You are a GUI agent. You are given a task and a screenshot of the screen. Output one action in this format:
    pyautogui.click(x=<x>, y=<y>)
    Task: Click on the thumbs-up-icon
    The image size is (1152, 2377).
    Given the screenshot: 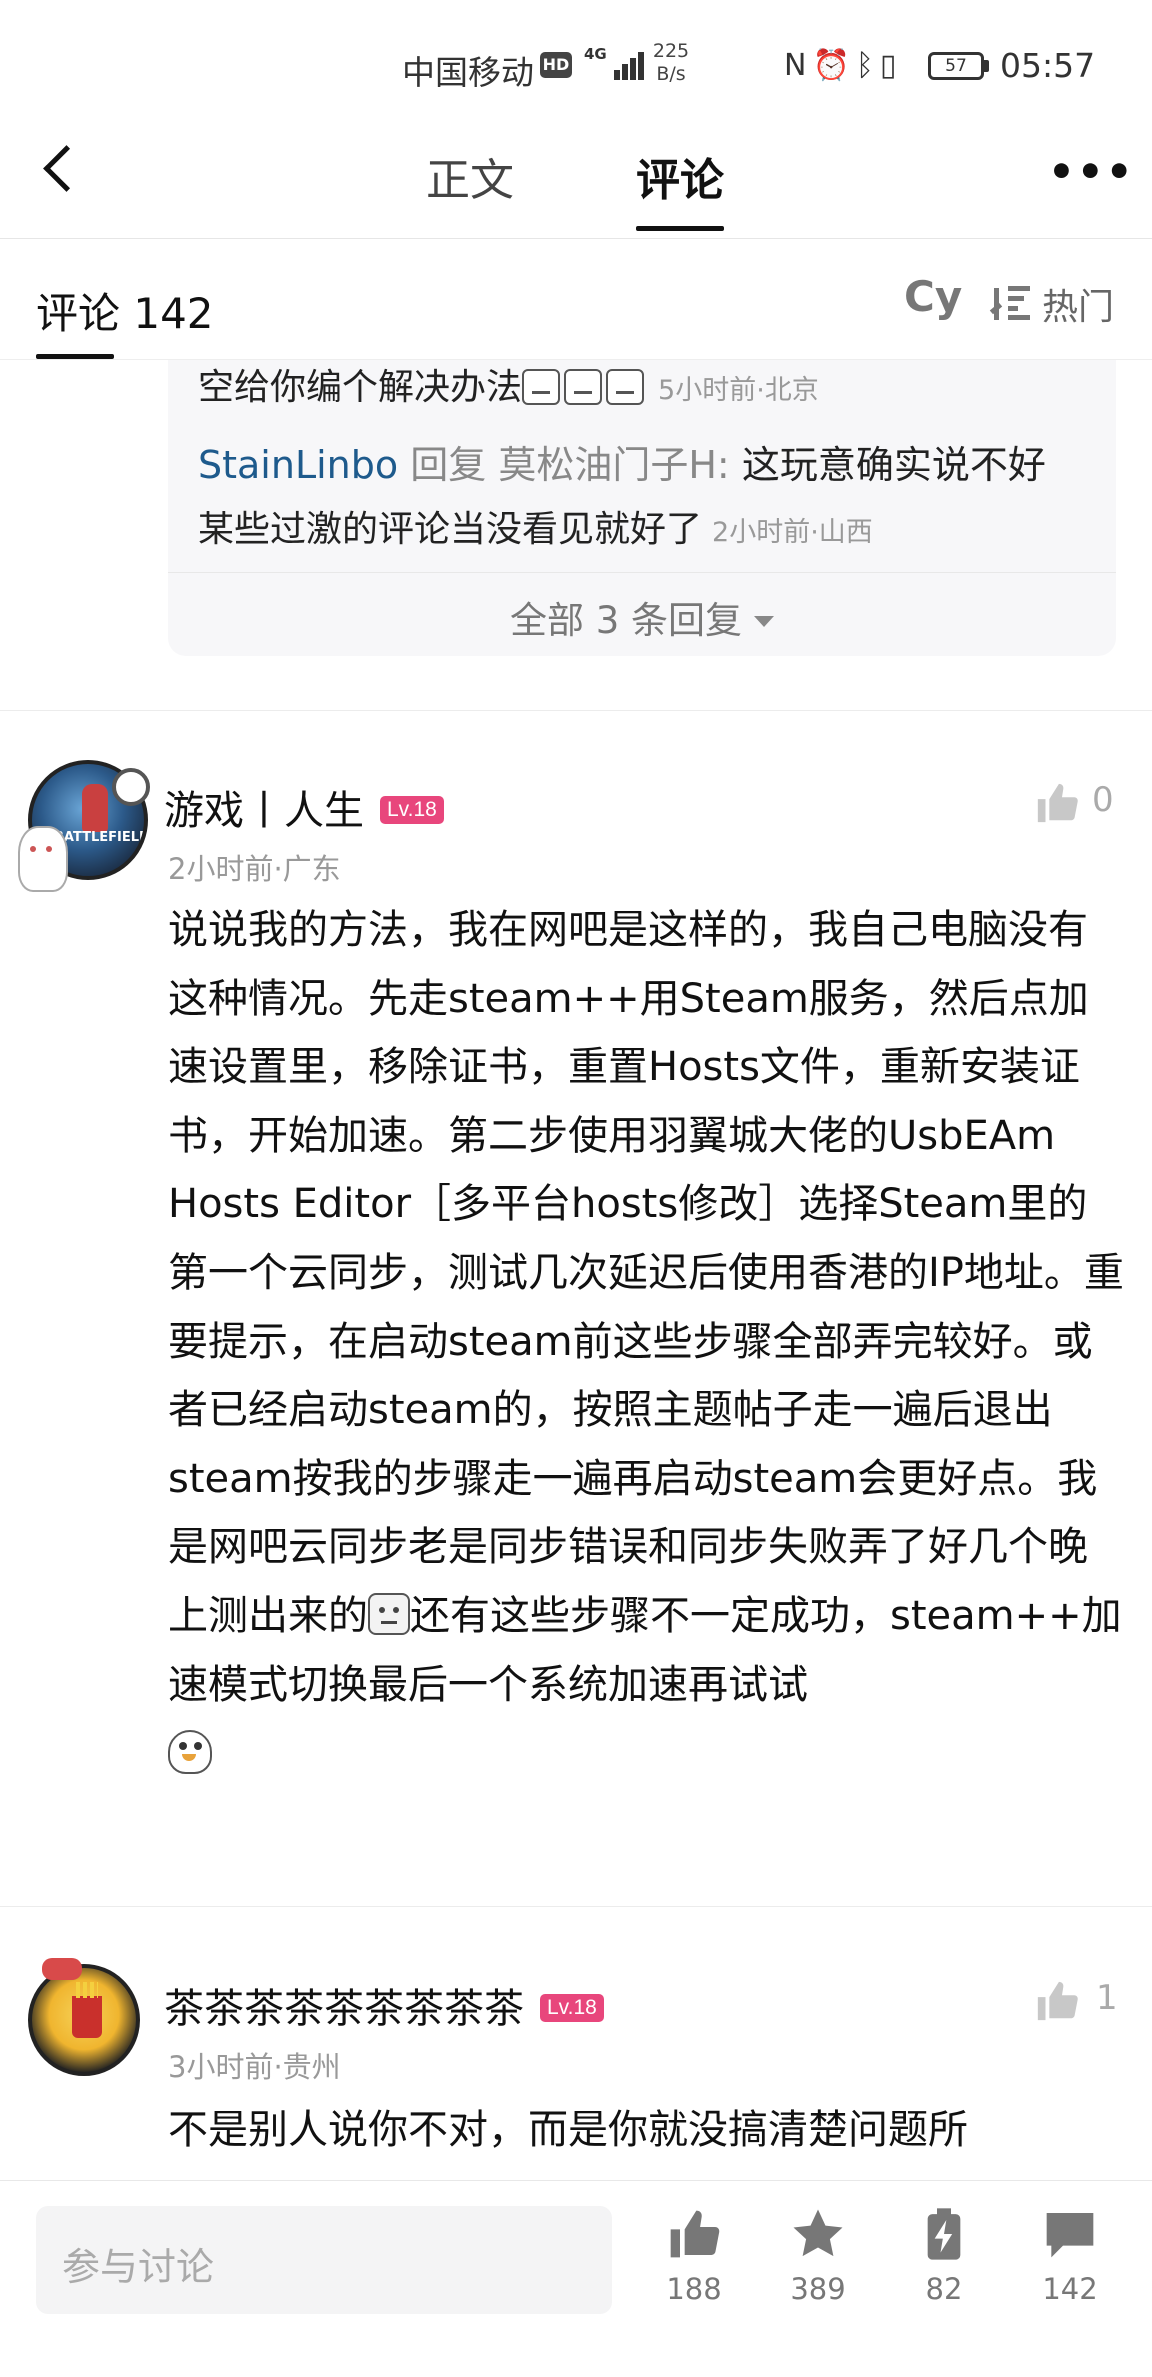 What is the action you would take?
    pyautogui.click(x=695, y=2234)
    